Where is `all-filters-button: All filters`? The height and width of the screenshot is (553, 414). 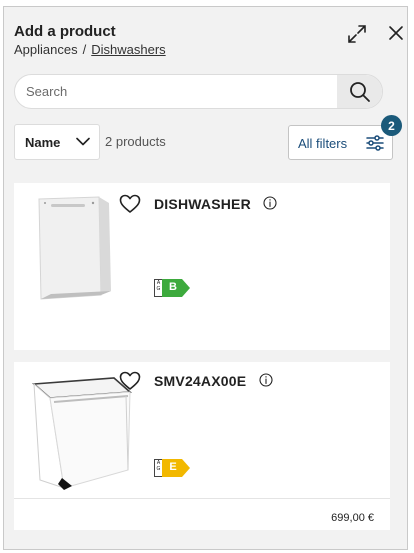
all-filters-button: All filters is located at coordinates (340, 142).